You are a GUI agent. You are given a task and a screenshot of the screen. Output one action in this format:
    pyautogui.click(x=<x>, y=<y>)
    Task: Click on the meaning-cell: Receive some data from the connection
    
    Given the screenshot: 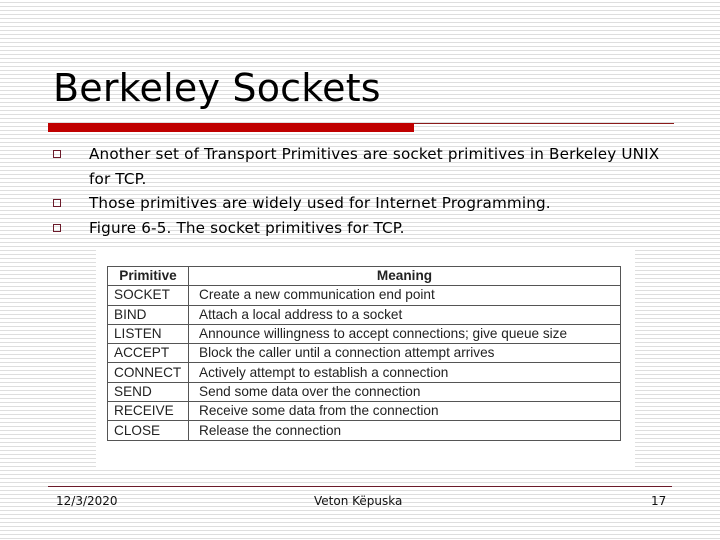 What is the action you would take?
    pyautogui.click(x=404, y=411)
    